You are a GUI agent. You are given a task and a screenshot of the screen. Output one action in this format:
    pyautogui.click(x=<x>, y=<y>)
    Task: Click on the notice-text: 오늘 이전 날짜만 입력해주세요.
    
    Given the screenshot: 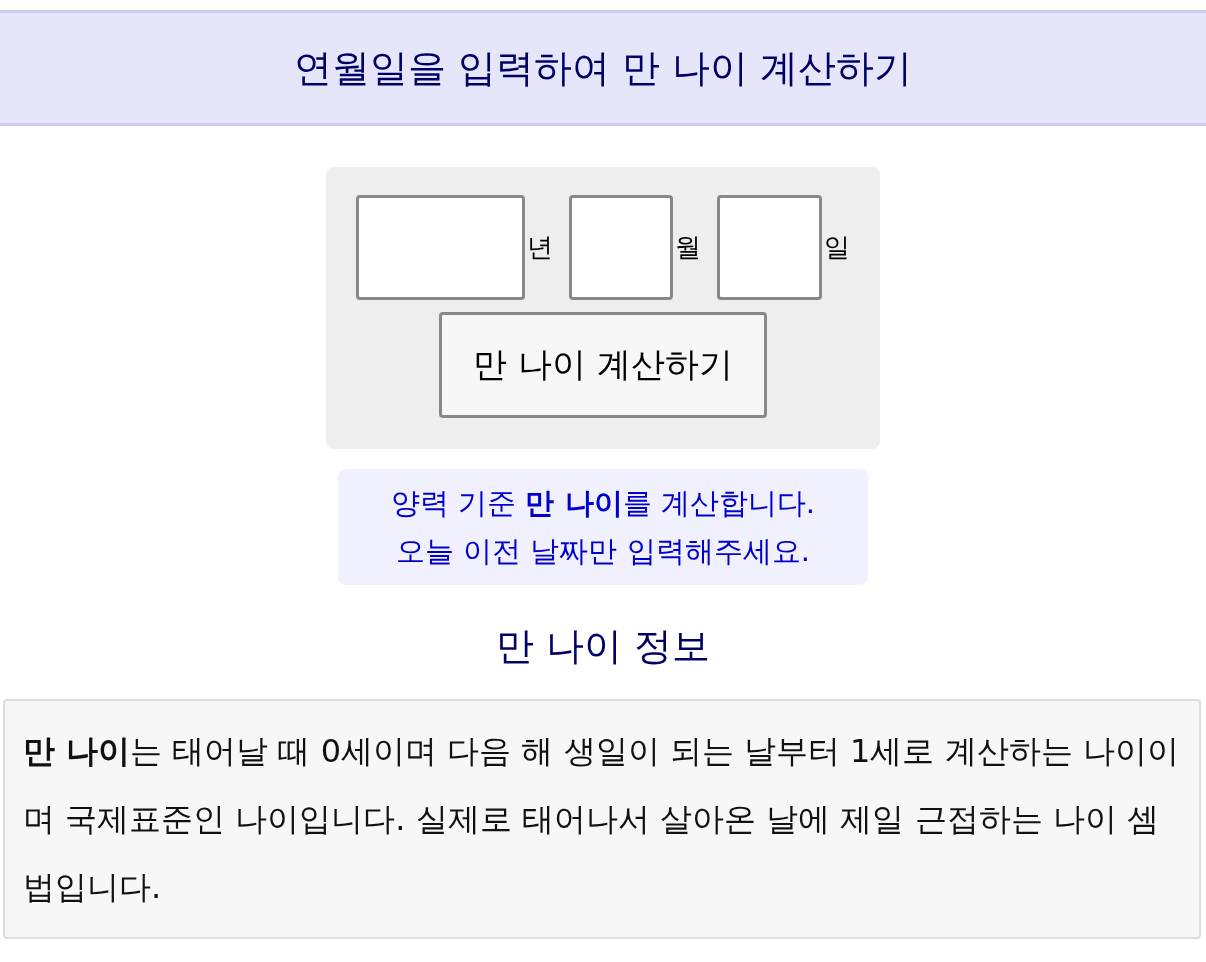 What is the action you would take?
    pyautogui.click(x=603, y=551)
    